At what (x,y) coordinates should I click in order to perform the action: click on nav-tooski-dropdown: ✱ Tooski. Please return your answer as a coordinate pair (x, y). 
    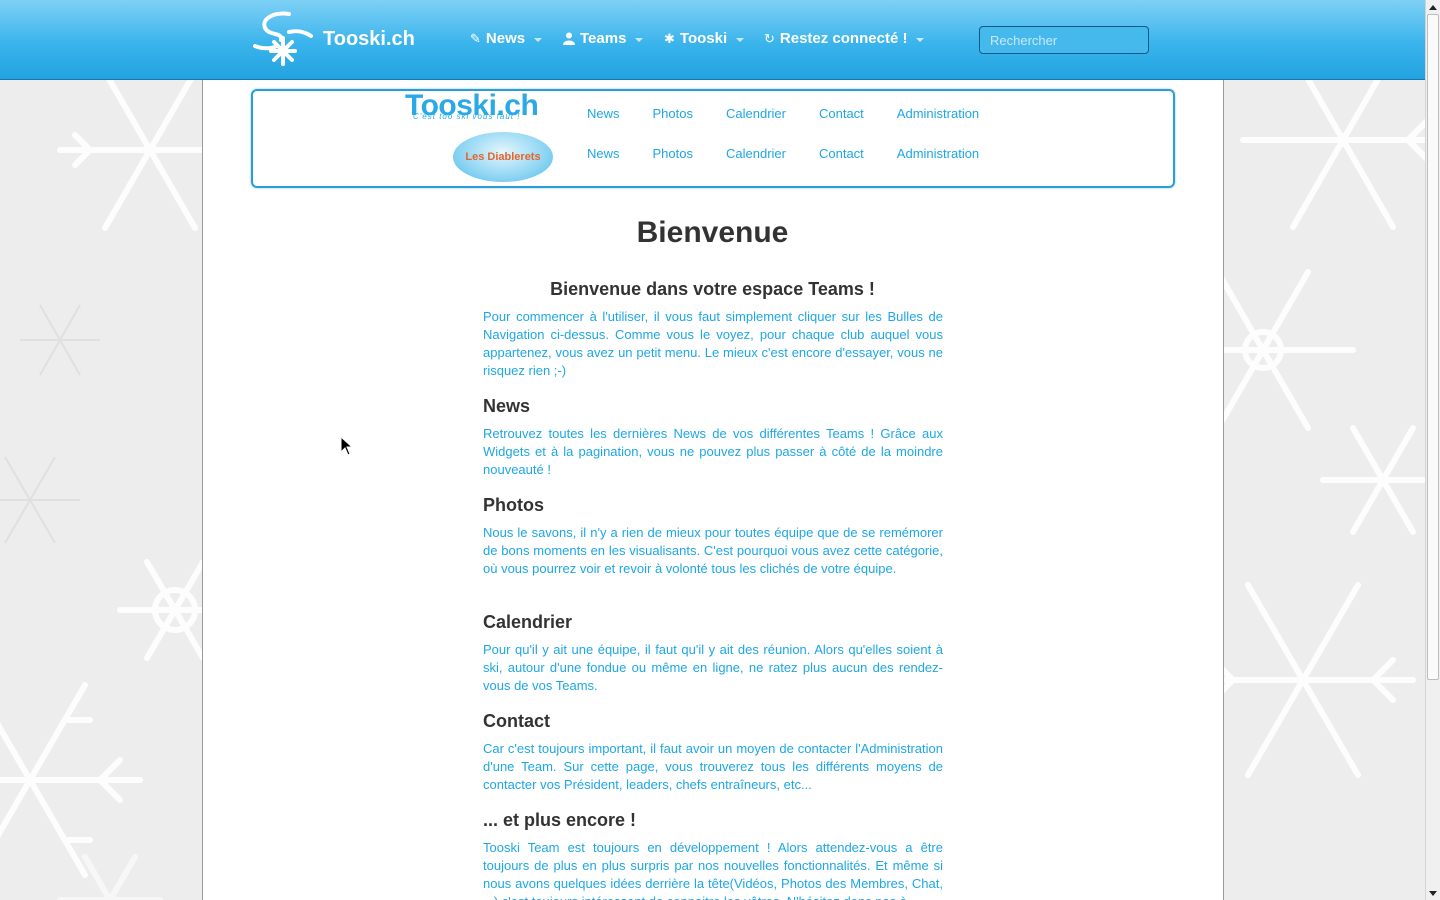
    Looking at the image, I should click on (704, 38).